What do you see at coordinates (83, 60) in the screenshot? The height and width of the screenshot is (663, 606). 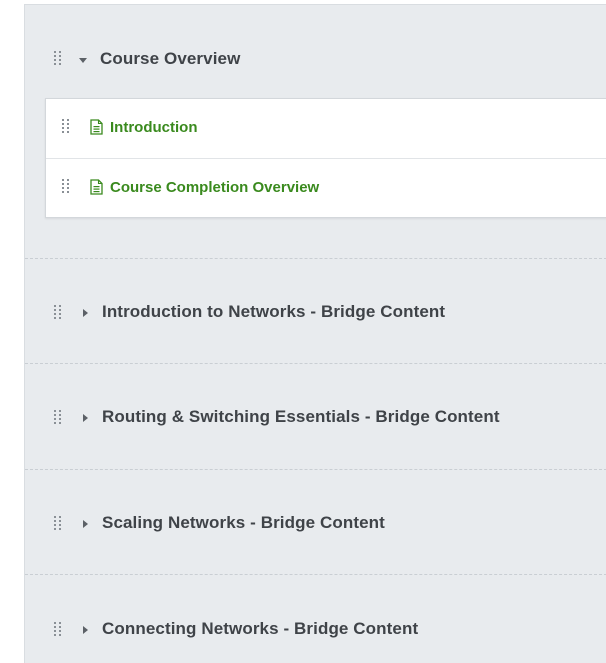 I see `caret-down-icon` at bounding box center [83, 60].